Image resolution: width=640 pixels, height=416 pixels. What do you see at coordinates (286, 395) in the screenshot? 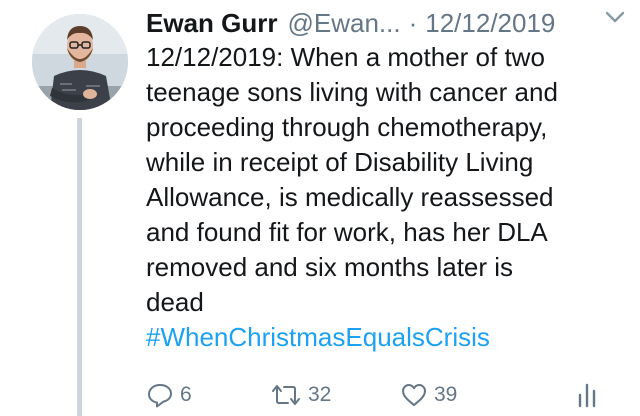
I see `retweet-icon` at bounding box center [286, 395].